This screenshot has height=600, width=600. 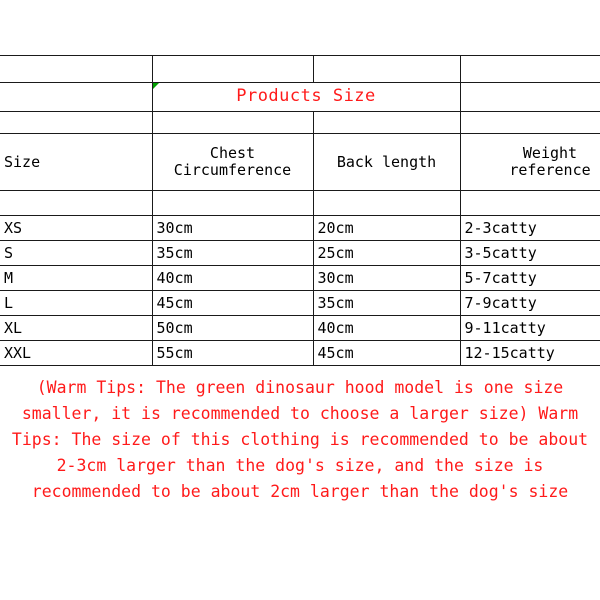 What do you see at coordinates (76, 162) in the screenshot?
I see `column-header-size: Size` at bounding box center [76, 162].